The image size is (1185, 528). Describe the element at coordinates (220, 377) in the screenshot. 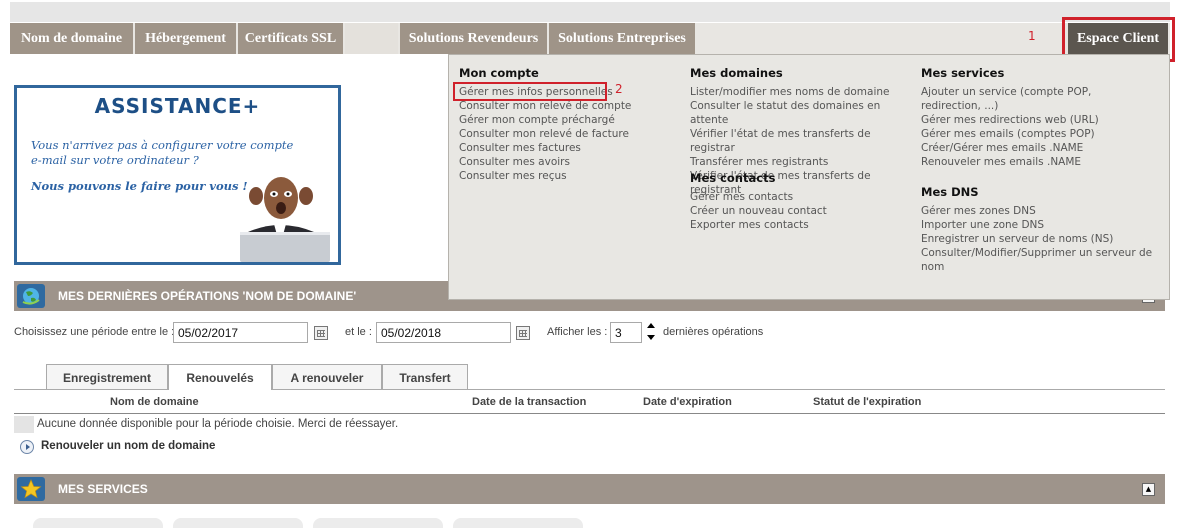

I see `tab-renouveles: Renouvelés` at that location.